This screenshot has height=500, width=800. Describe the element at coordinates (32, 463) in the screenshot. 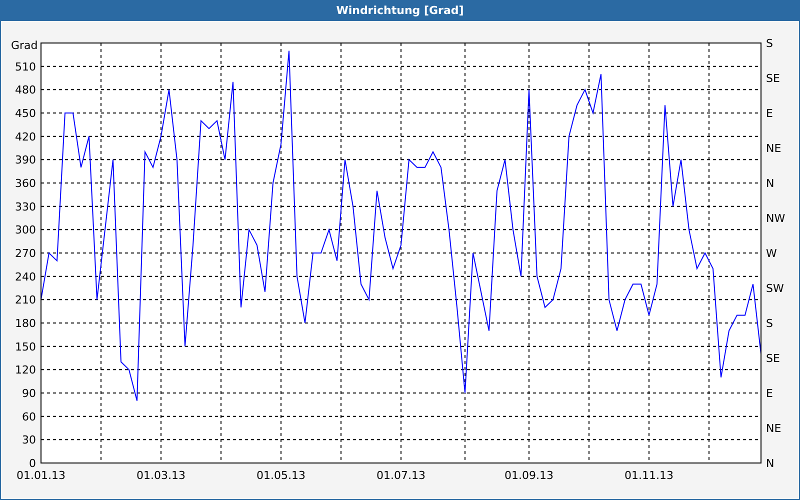

I see `y-tick-label: 0` at that location.